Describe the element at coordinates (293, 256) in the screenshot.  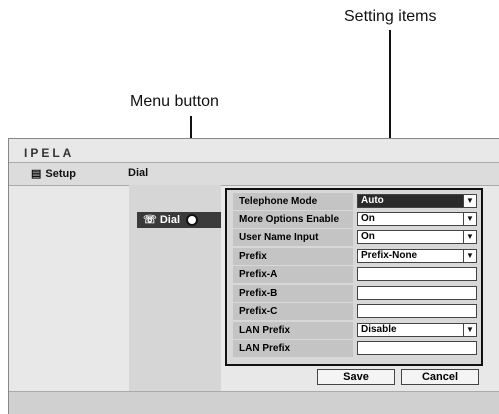
I see `setting-label: Prefix` at that location.